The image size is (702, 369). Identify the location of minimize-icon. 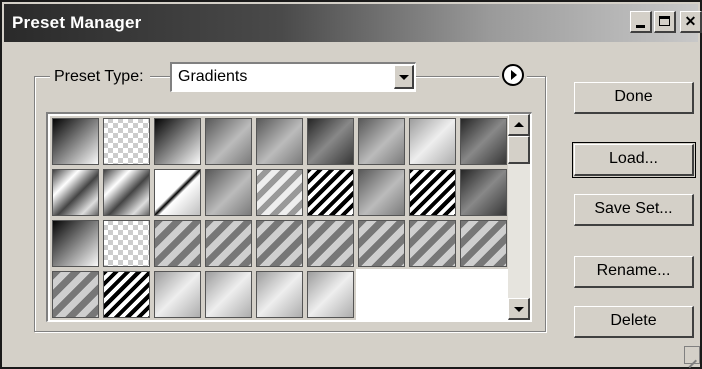
(640, 26).